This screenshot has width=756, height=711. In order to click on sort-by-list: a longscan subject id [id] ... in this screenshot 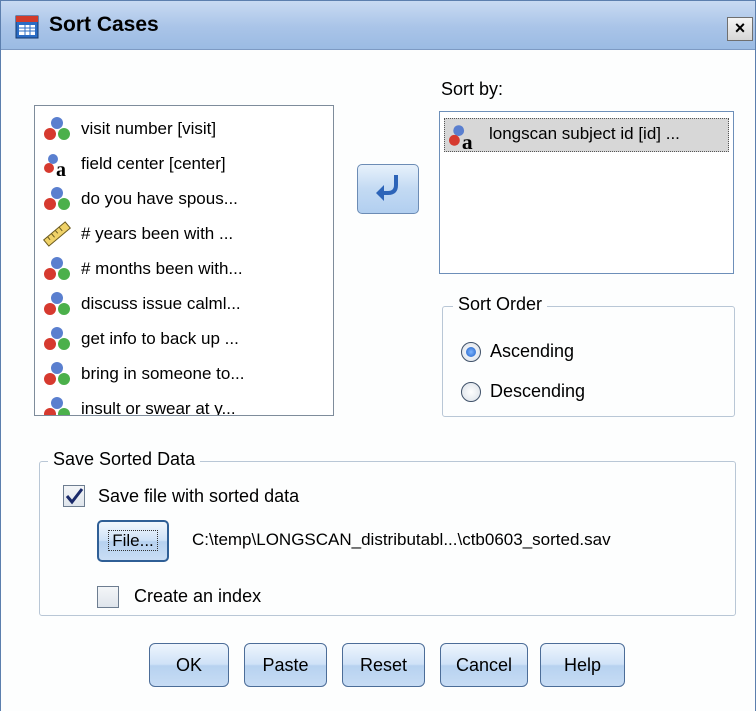, I will do `click(586, 192)`.